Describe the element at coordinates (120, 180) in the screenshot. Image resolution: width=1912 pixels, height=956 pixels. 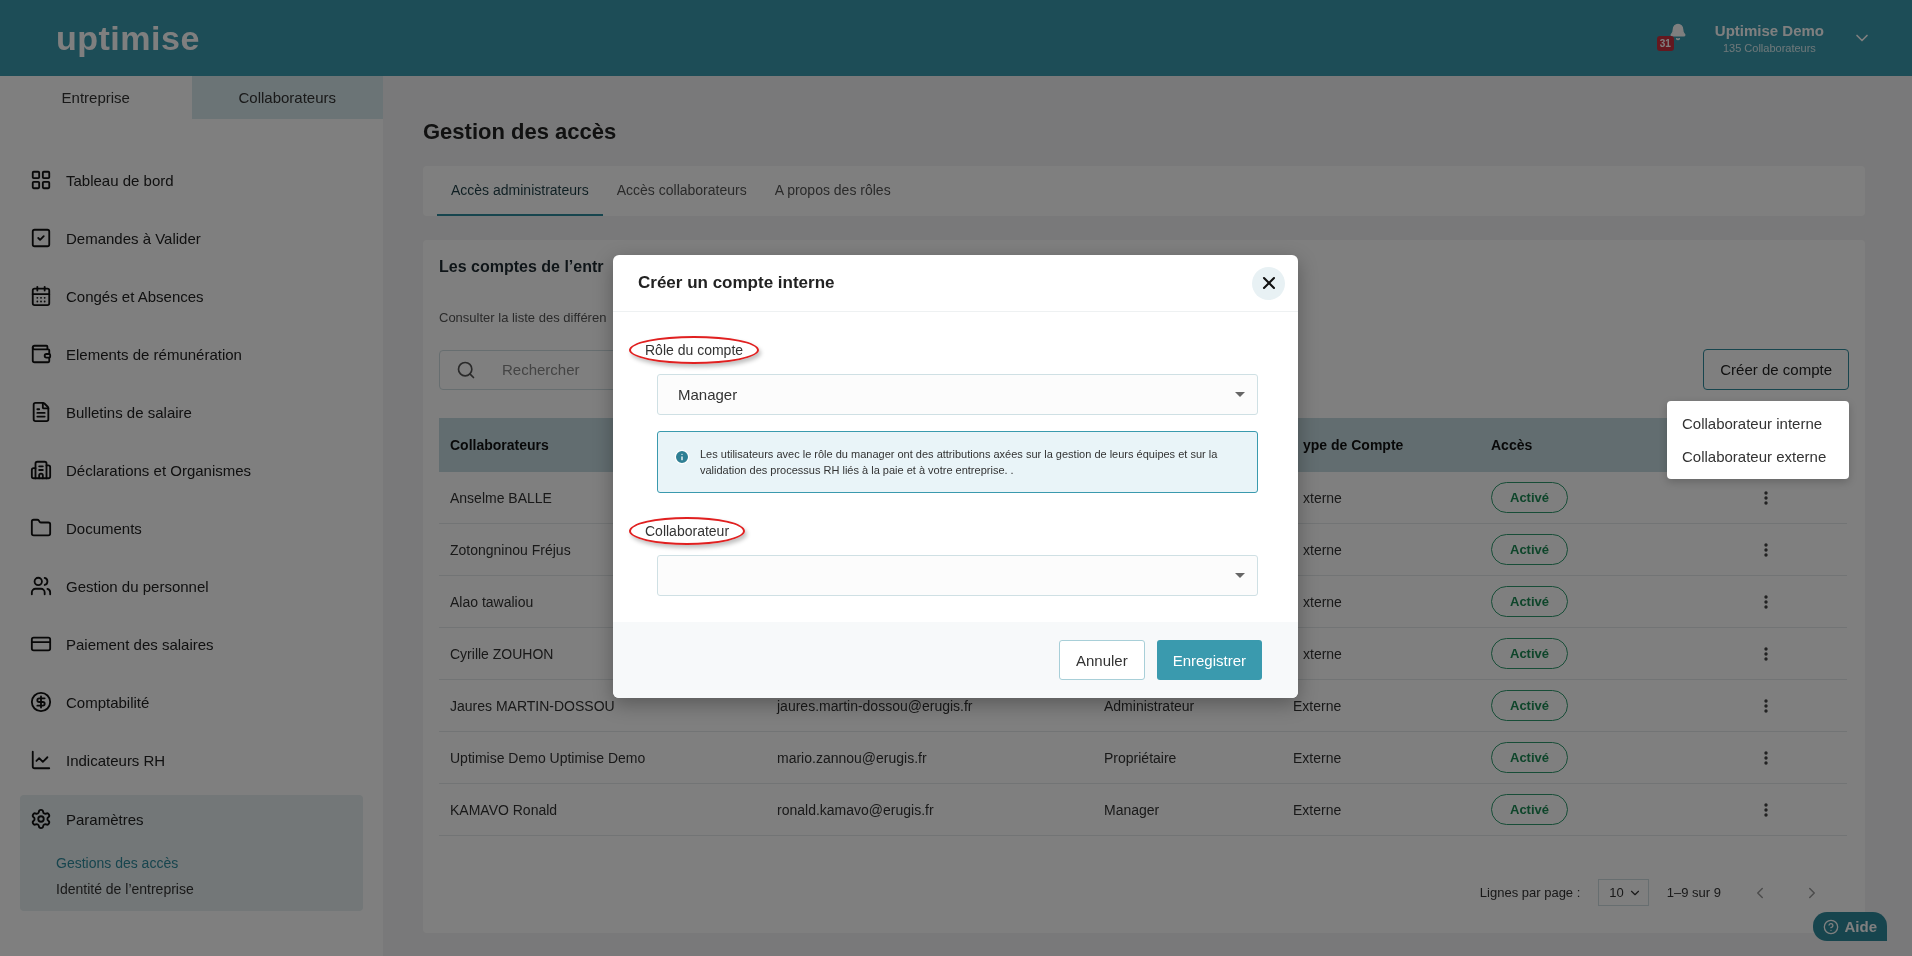
I see `sidebar-label: Tableau de bord` at that location.